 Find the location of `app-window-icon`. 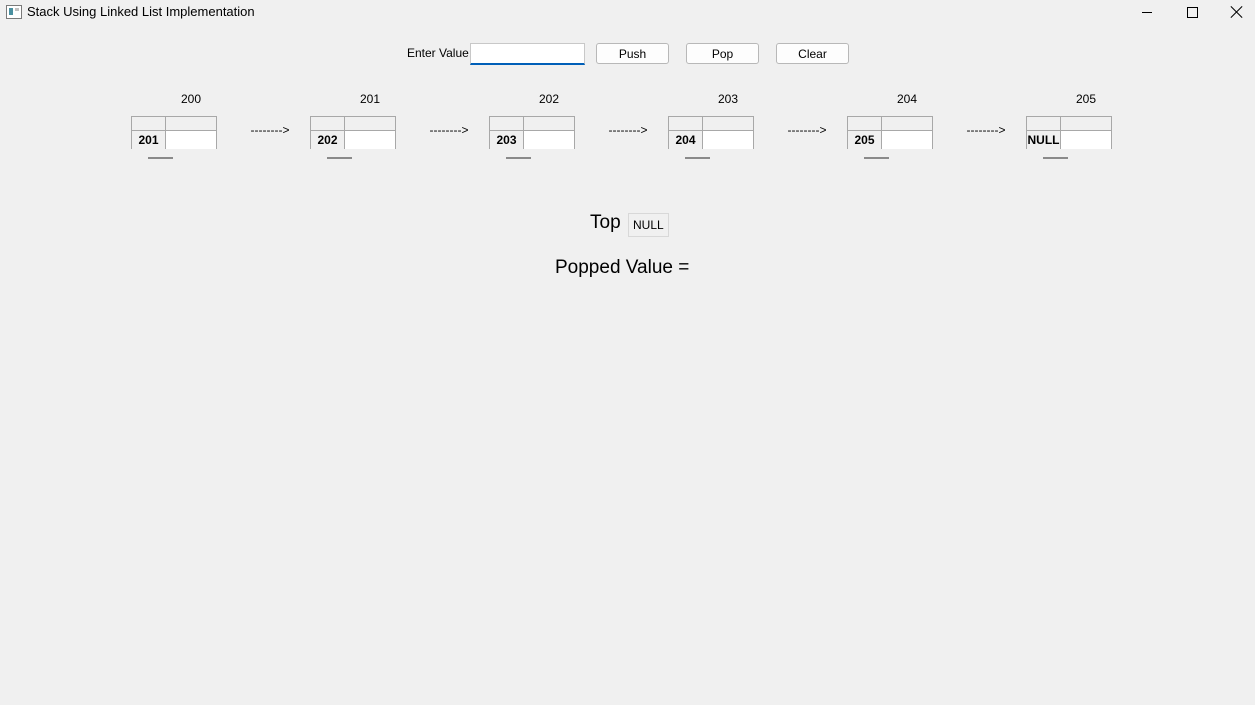

app-window-icon is located at coordinates (14, 12).